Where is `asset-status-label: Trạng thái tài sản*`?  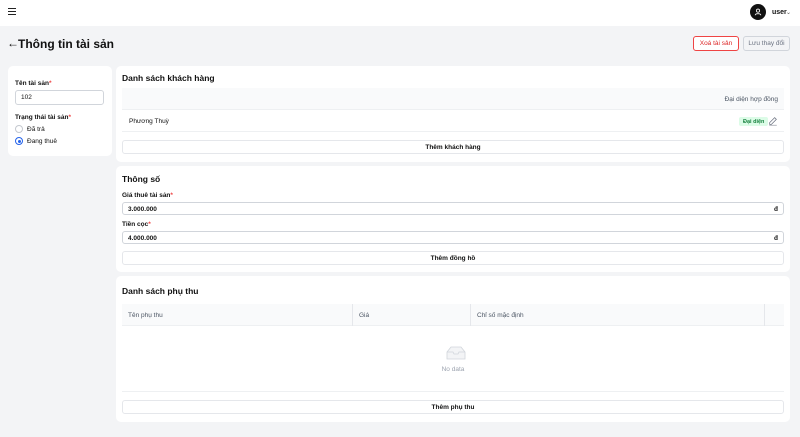
asset-status-label: Trạng thái tài sản* is located at coordinates (43, 117).